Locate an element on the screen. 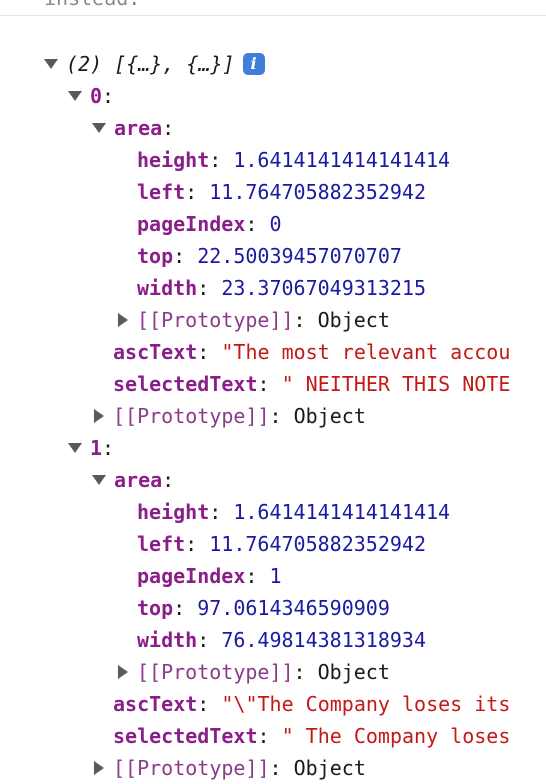  item-0-area-prototype-row: [[Prototype]]: Object is located at coordinates (273, 320).